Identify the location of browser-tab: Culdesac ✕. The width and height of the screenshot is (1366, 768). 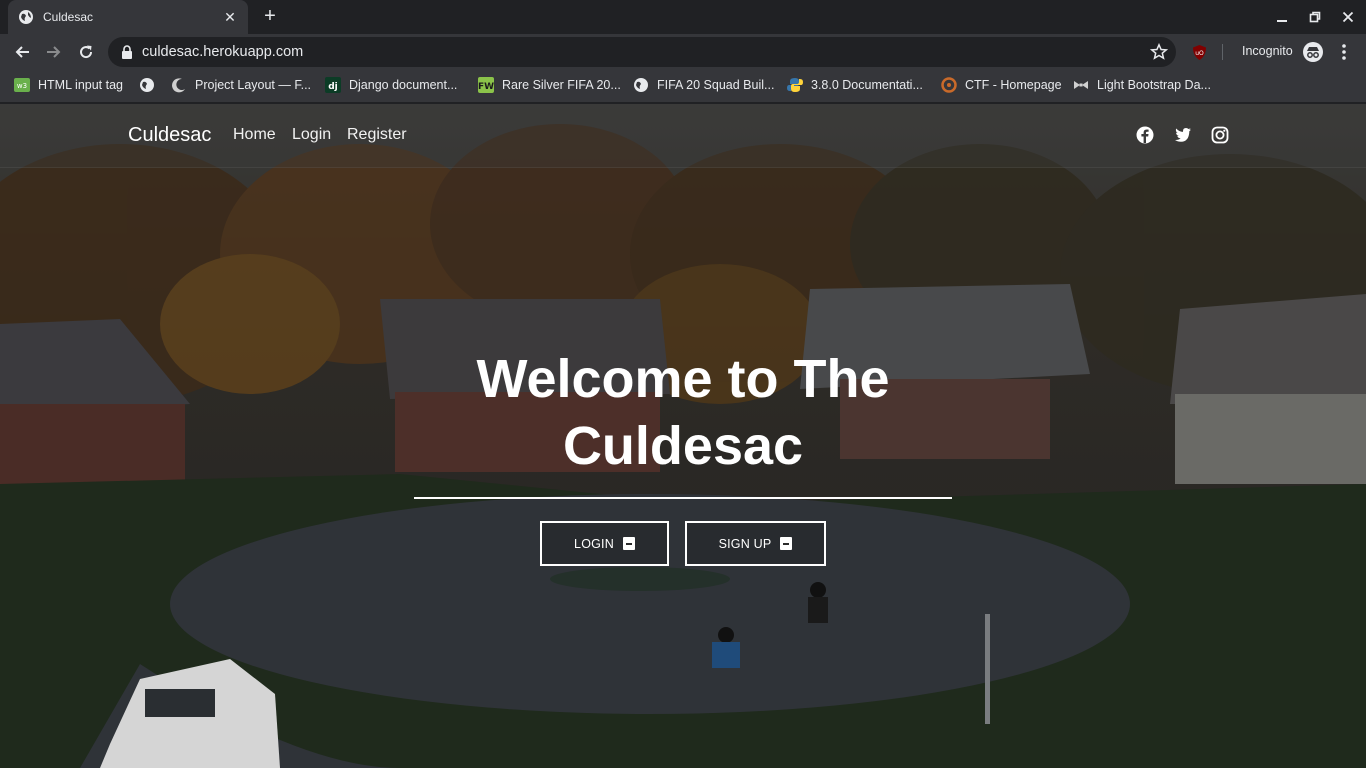
(128, 17).